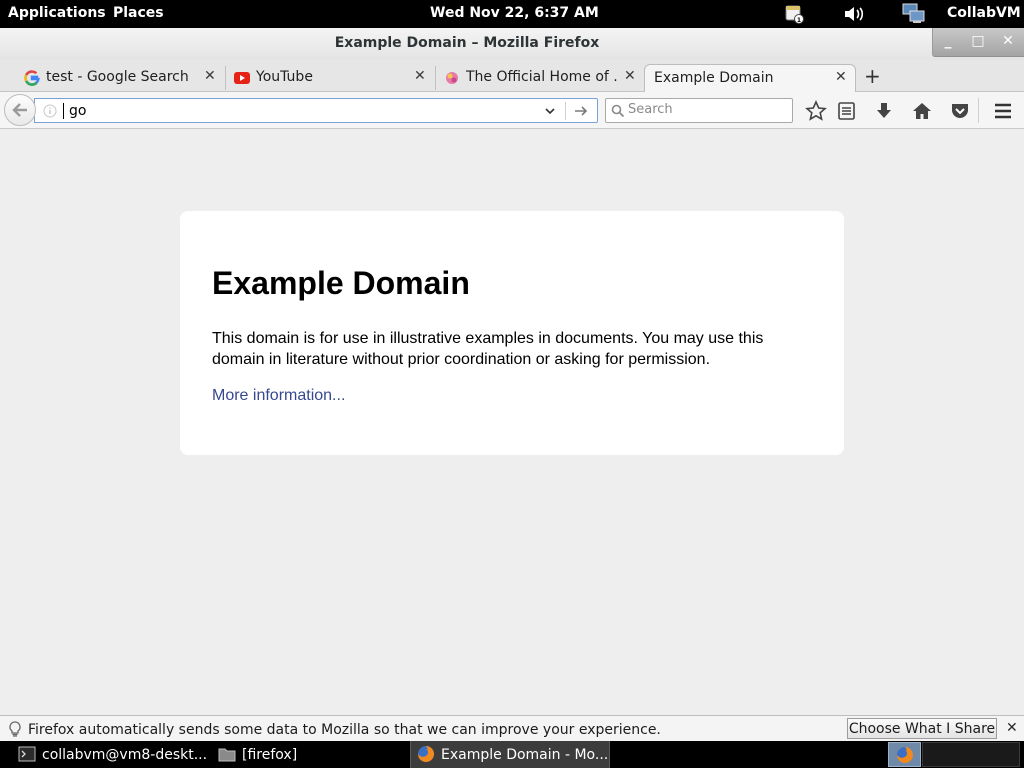 Image resolution: width=1024 pixels, height=768 pixels. Describe the element at coordinates (872, 76) in the screenshot. I see `new-tab-button: +` at that location.